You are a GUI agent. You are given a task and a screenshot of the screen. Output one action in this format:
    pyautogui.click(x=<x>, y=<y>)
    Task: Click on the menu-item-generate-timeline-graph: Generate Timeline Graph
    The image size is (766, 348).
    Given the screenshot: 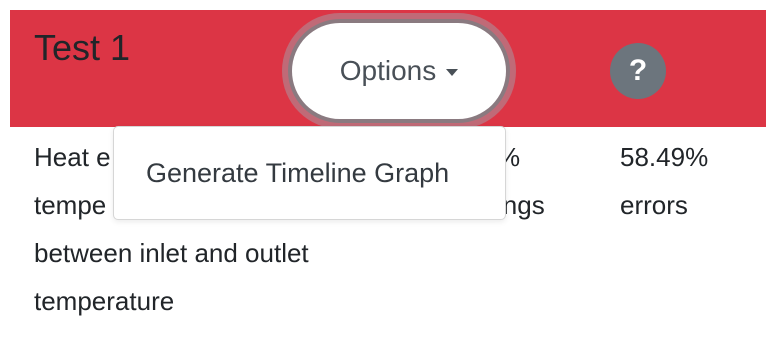 What is the action you would take?
    pyautogui.click(x=297, y=173)
    